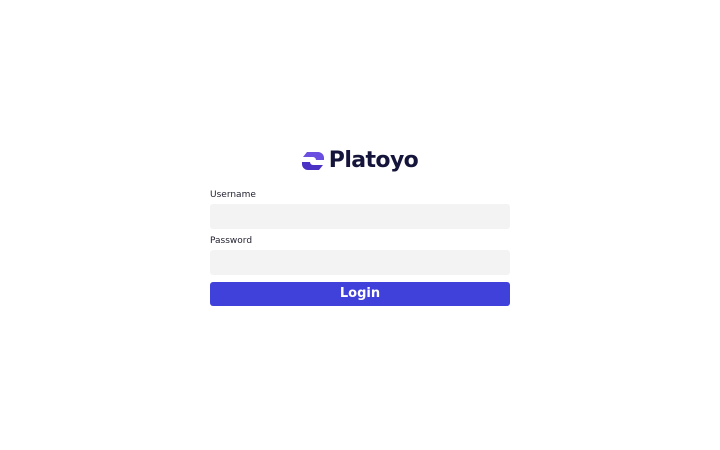  What do you see at coordinates (233, 195) in the screenshot?
I see `username-label: Username` at bounding box center [233, 195].